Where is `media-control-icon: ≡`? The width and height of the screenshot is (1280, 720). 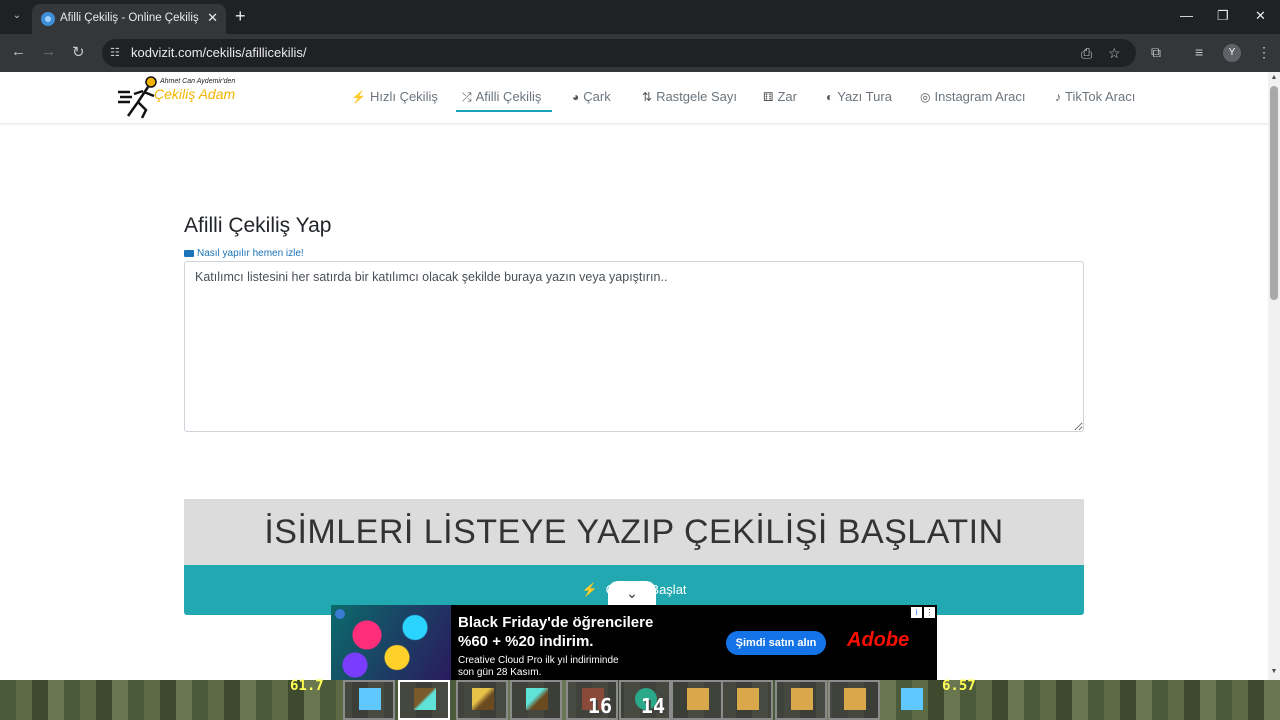
media-control-icon: ≡ is located at coordinates (1199, 52).